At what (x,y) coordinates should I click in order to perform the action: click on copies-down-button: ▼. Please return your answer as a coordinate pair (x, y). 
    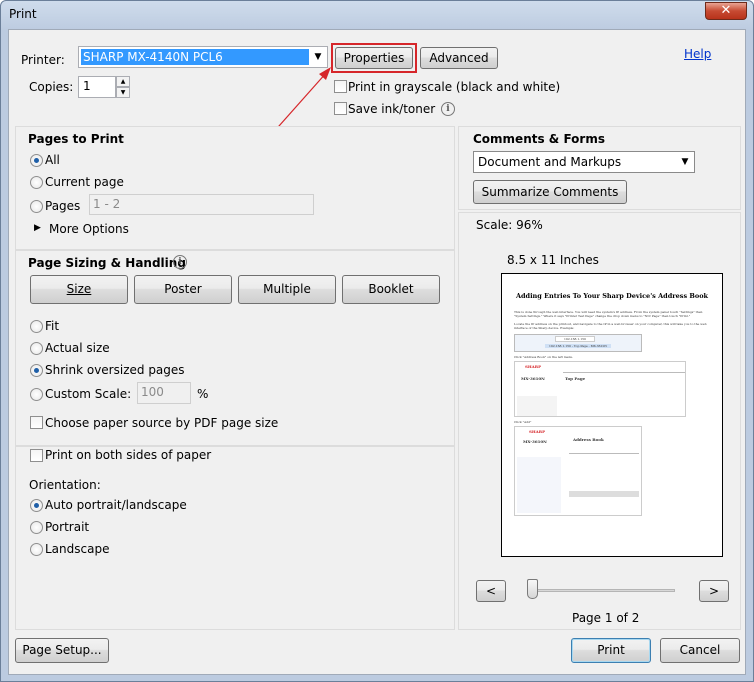
    Looking at the image, I should click on (123, 92).